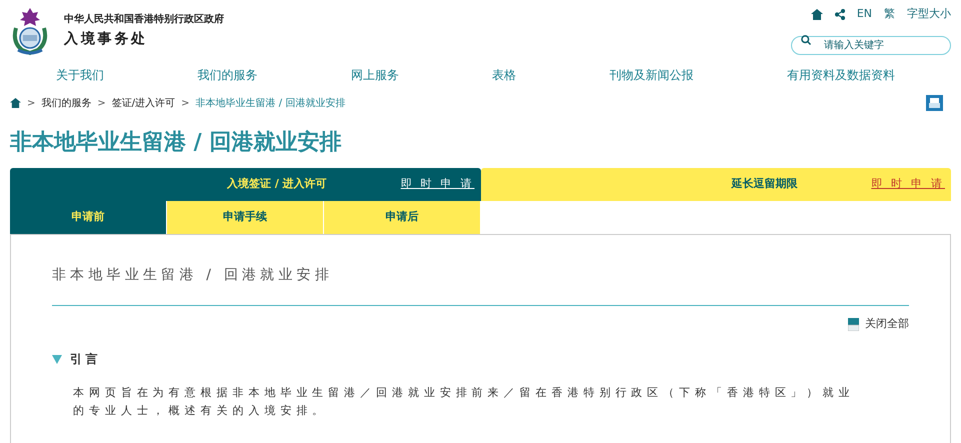 This screenshot has height=443, width=961. What do you see at coordinates (504, 75) in the screenshot?
I see `nav-item: 表格` at bounding box center [504, 75].